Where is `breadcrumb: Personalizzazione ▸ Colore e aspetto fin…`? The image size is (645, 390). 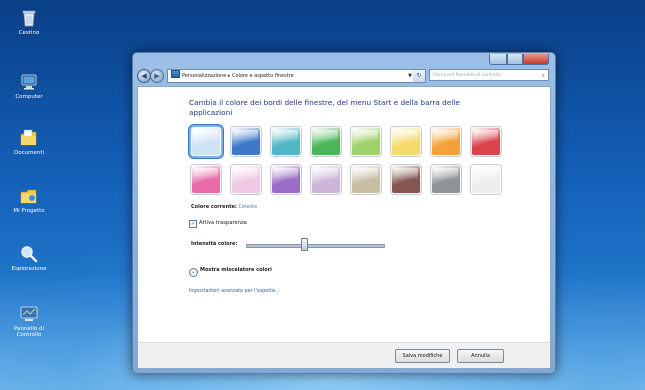 breadcrumb: Personalizzazione ▸ Colore e aspetto fin… is located at coordinates (238, 76).